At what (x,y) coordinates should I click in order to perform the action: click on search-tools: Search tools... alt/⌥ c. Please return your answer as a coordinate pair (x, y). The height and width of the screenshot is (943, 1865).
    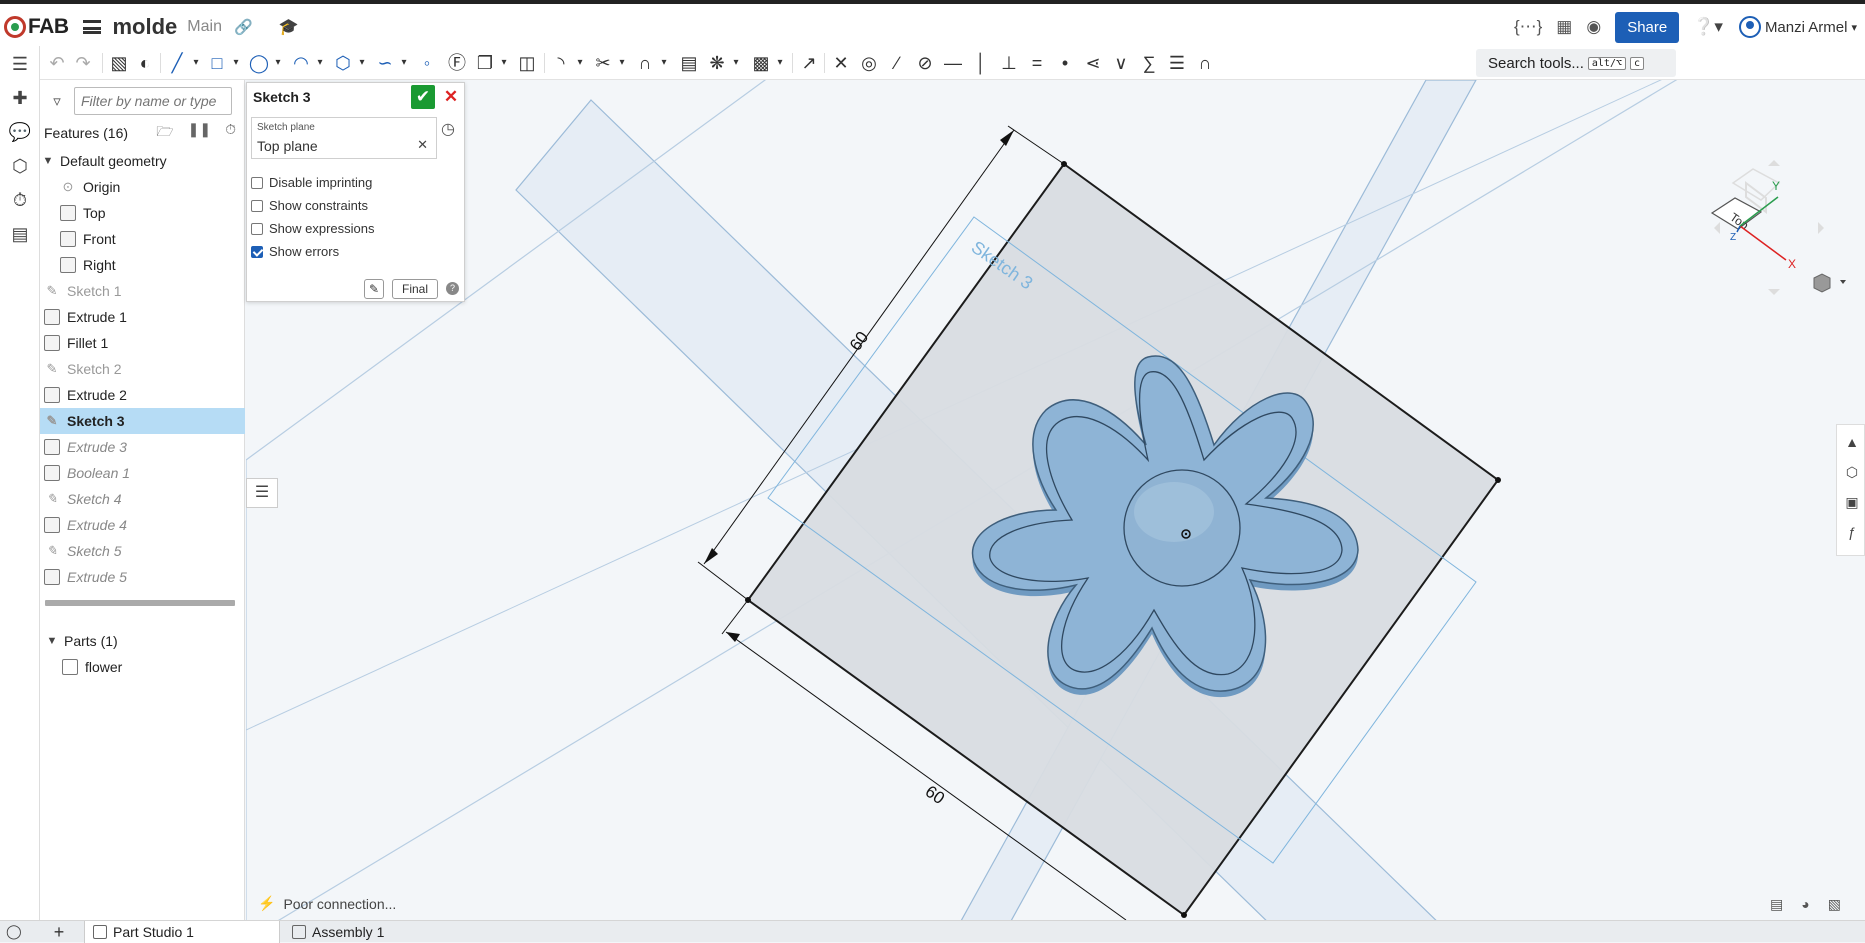
    Looking at the image, I should click on (1576, 63).